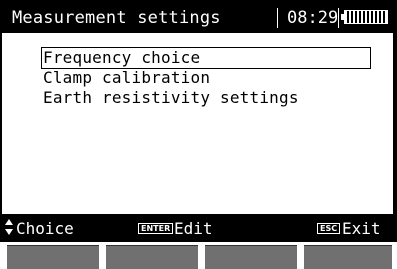 This screenshot has height=269, width=397. What do you see at coordinates (156, 228) in the screenshot?
I see `enter-key-badge: ENTER` at bounding box center [156, 228].